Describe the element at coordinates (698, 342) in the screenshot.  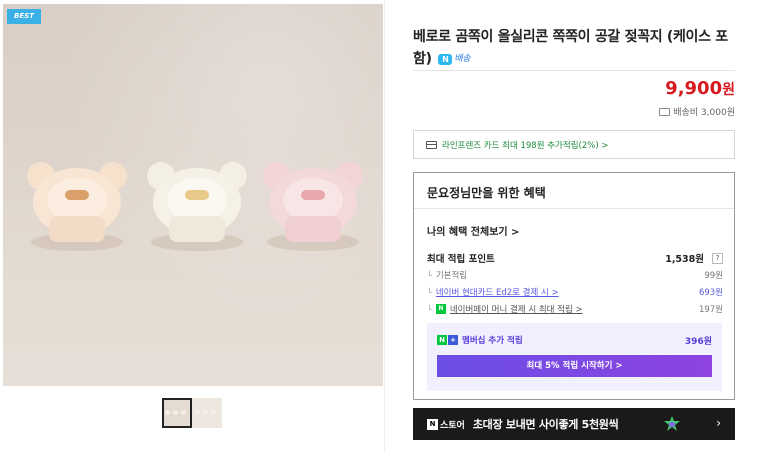
I see `membership-value: 396원` at that location.